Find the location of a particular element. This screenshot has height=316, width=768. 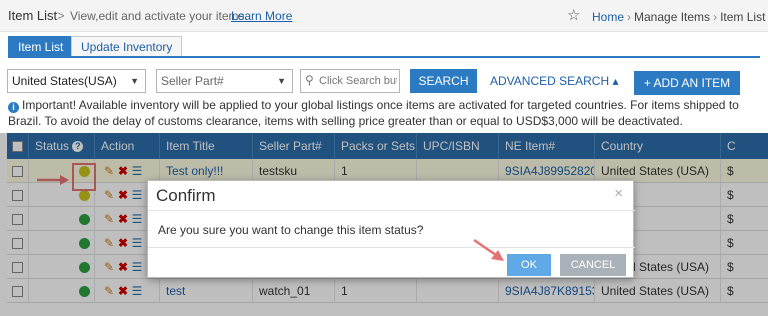

close-icon: × is located at coordinates (618, 193).